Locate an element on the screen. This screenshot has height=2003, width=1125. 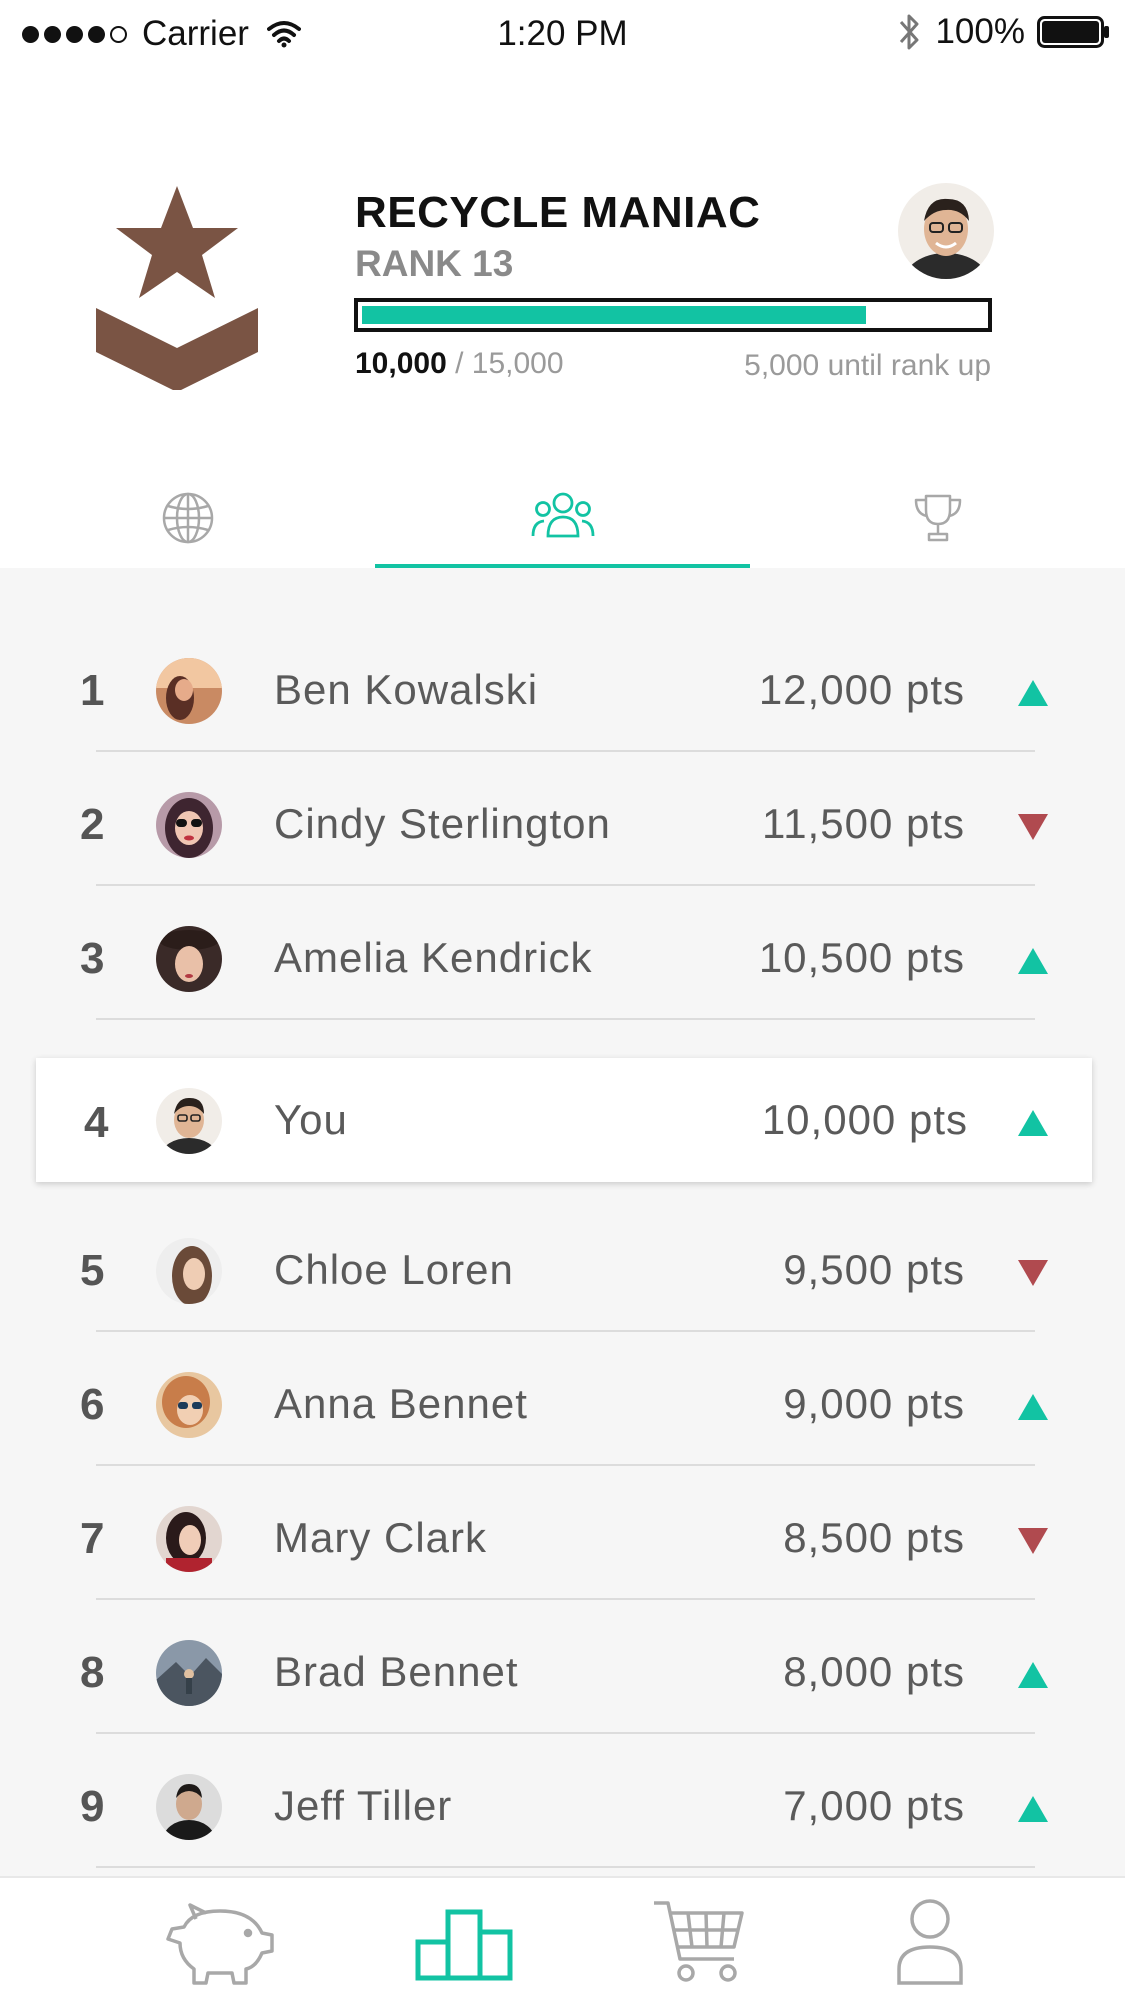
leaderboard-row-you: 4 You 10,000 pts is located at coordinates (564, 1120).